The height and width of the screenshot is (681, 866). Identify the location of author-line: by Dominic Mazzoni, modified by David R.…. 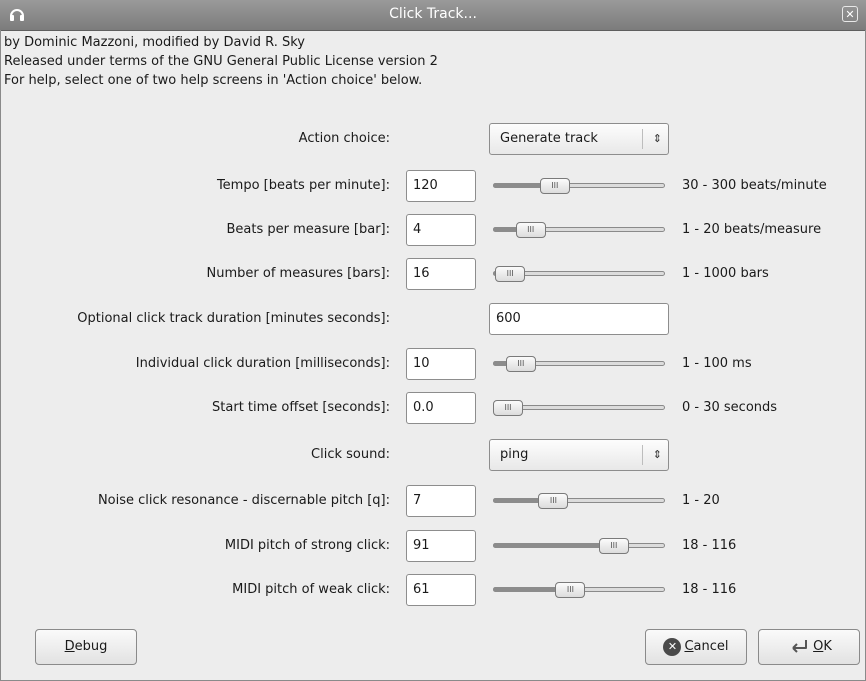
(154, 42).